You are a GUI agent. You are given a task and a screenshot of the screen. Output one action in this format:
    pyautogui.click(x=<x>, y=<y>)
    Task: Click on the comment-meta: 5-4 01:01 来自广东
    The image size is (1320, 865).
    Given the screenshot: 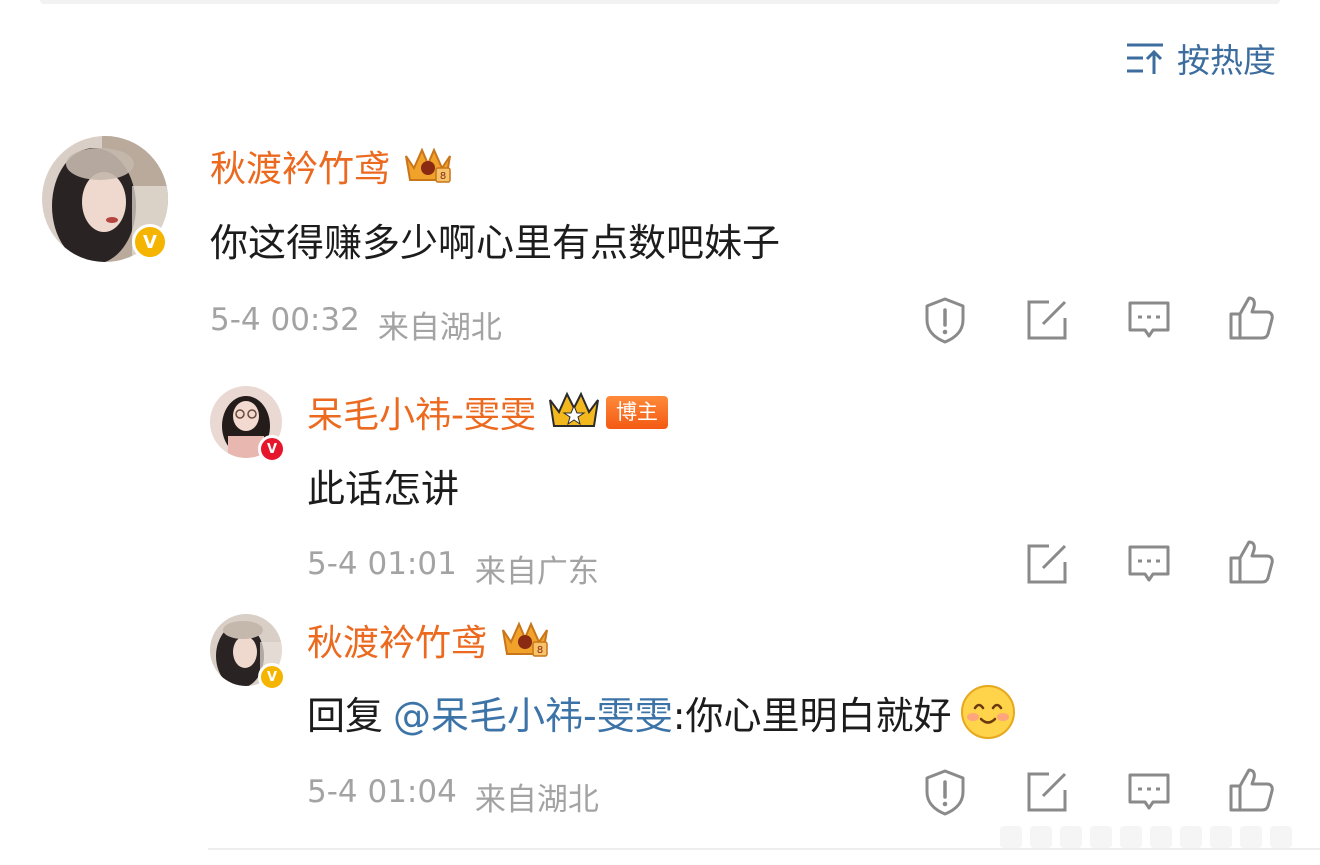 What is the action you would take?
    pyautogui.click(x=453, y=568)
    